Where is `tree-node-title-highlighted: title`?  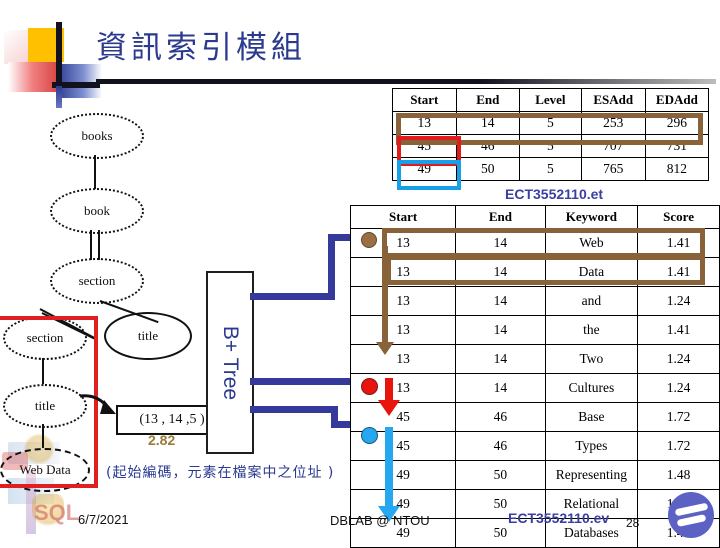 tree-node-title-highlighted: title is located at coordinates (148, 336).